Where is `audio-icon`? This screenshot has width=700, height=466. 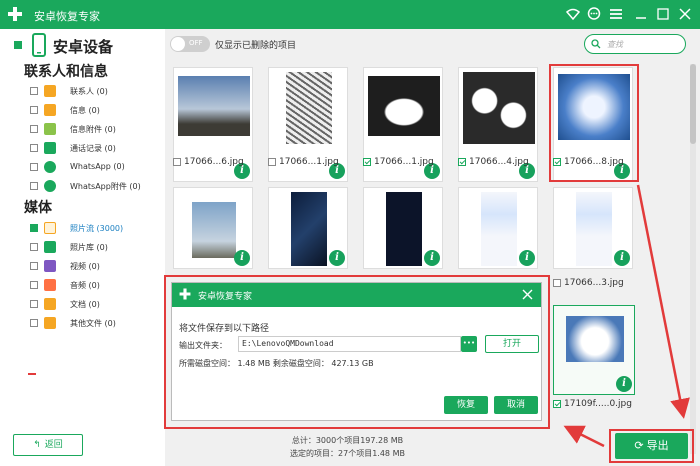 audio-icon is located at coordinates (50, 285).